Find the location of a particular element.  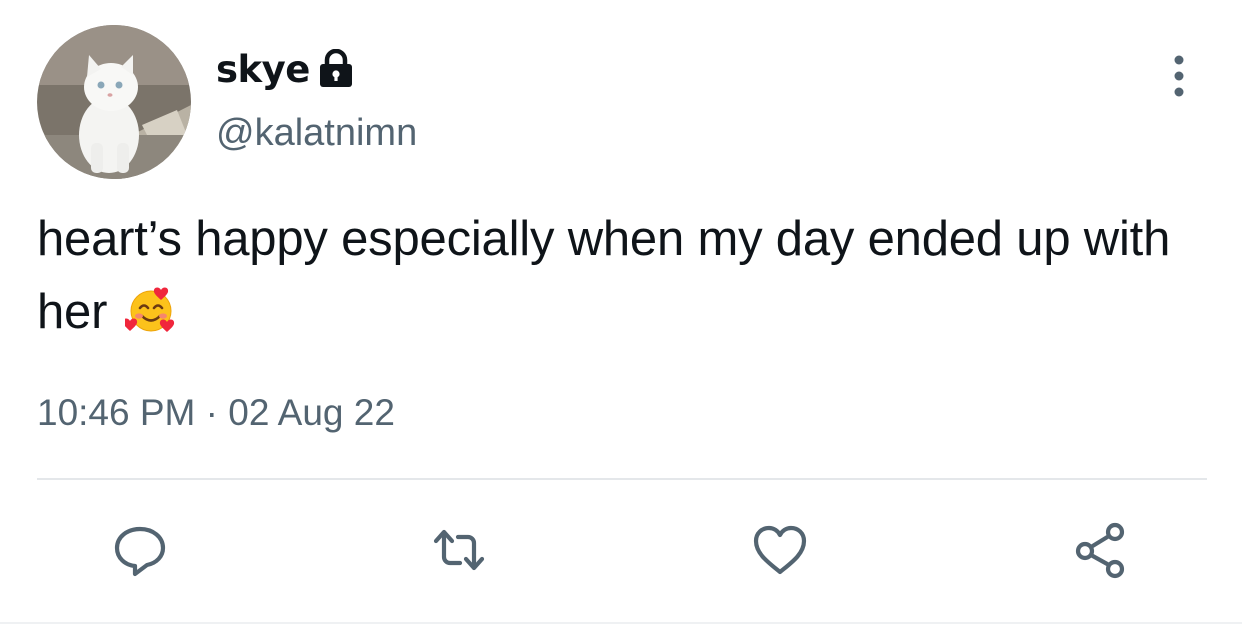

lock-icon is located at coordinates (336, 68).